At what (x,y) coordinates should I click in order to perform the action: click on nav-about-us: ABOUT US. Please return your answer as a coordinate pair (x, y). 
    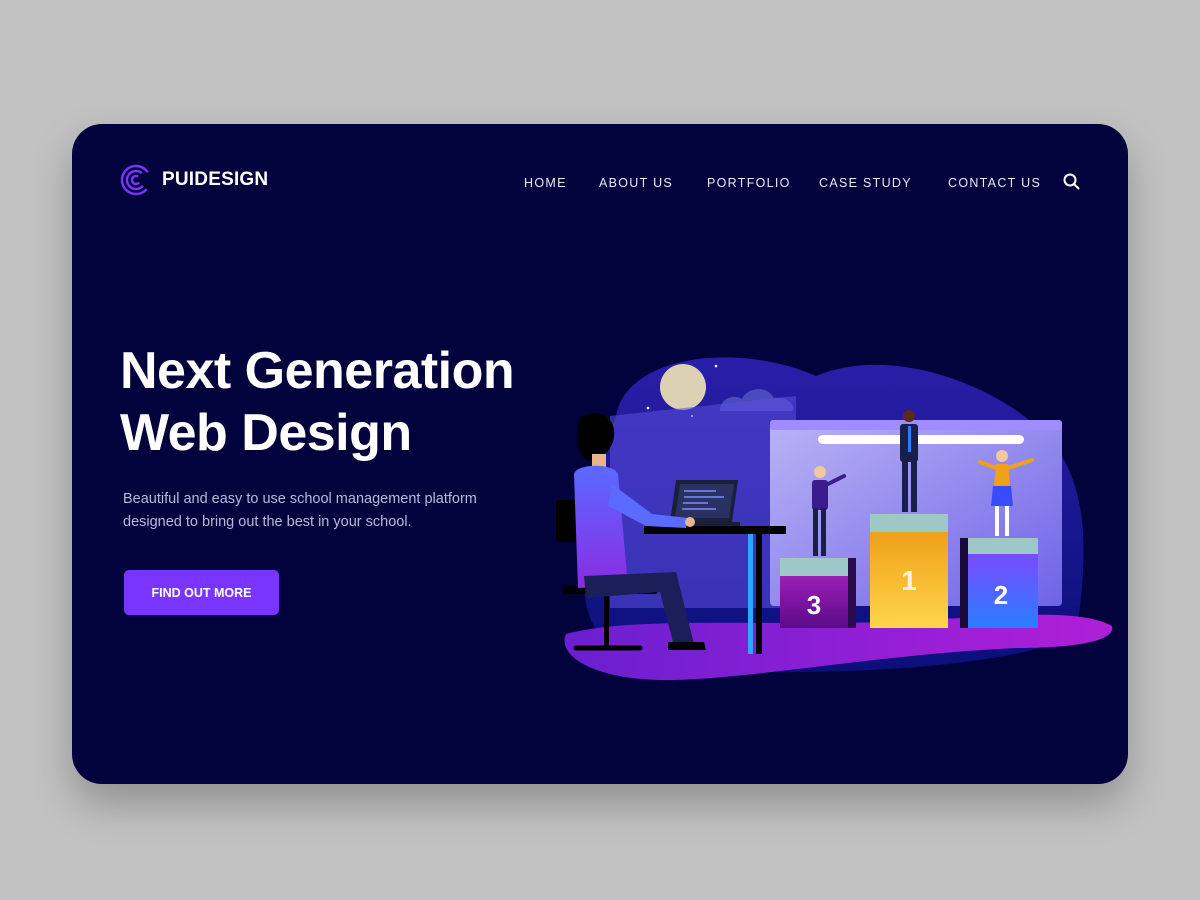
    Looking at the image, I should click on (636, 183).